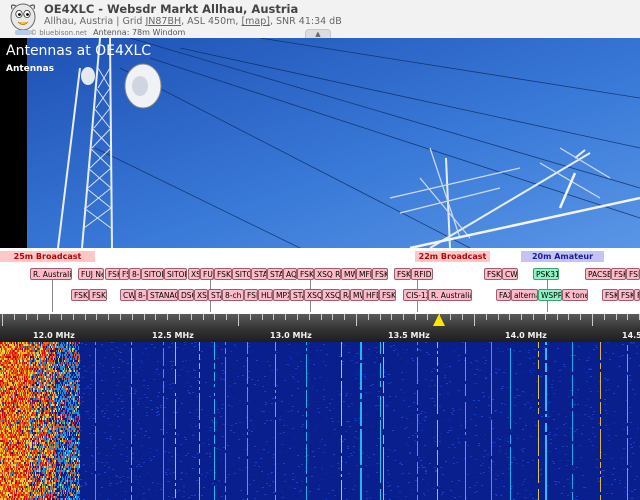 This screenshot has height=500, width=640. I want to click on band-22m-broadcast: 22m Broadcast, so click(452, 256).